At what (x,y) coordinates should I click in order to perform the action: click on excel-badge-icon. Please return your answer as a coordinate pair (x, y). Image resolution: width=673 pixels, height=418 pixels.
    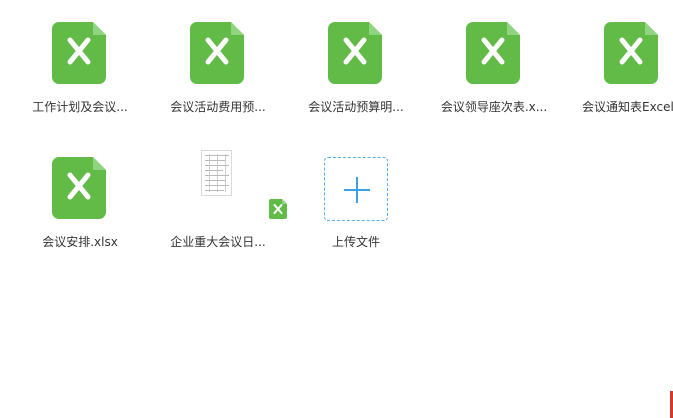
    Looking at the image, I should click on (278, 209).